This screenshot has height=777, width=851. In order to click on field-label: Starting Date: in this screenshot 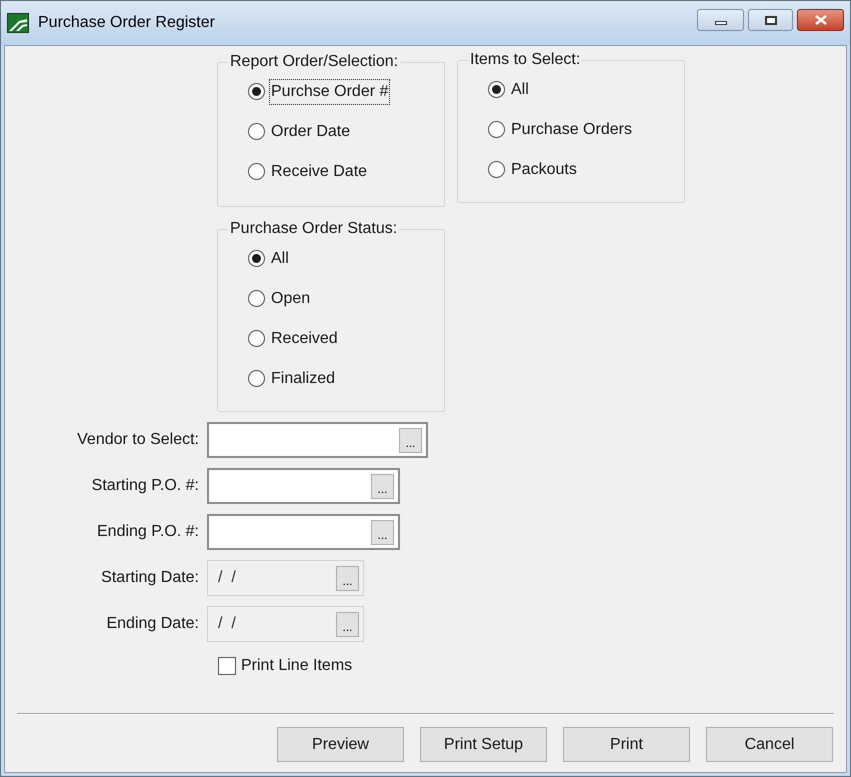, I will do `click(150, 578)`.